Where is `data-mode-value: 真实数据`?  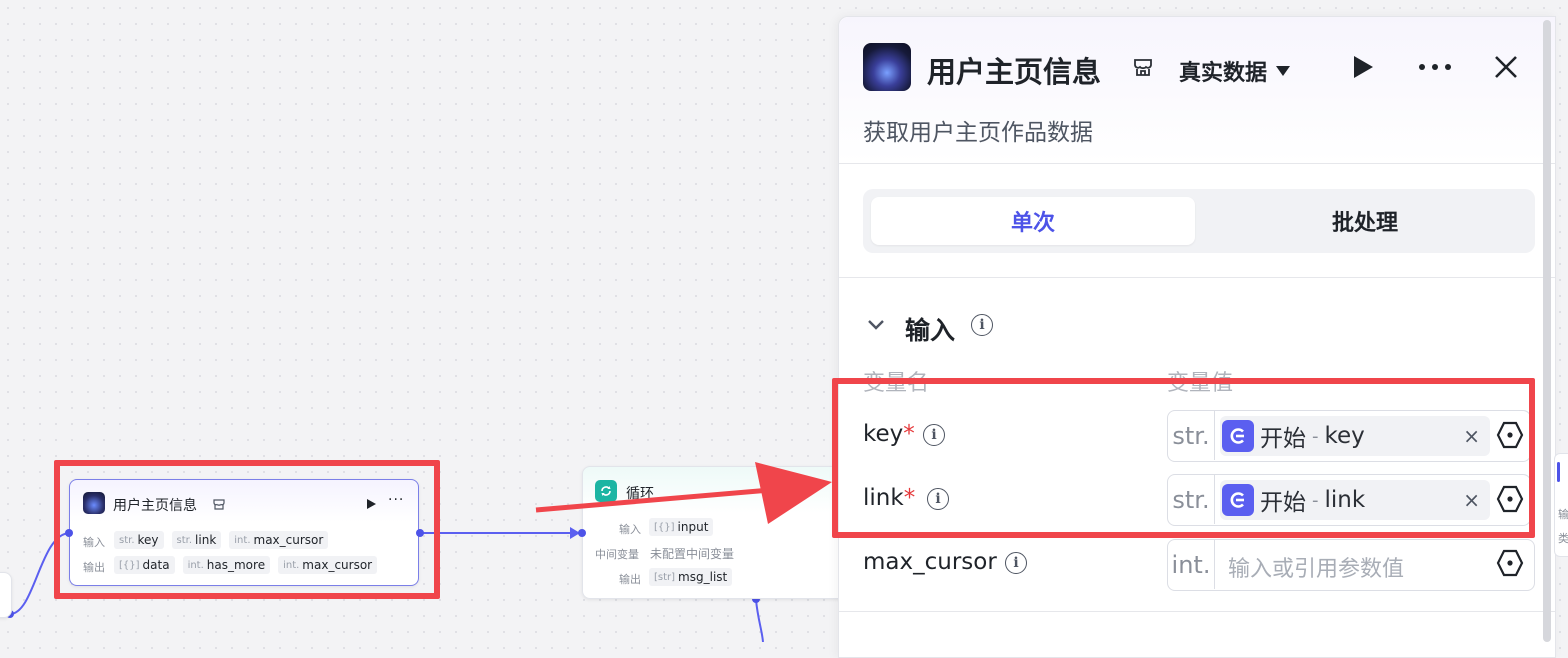
data-mode-value: 真实数据 is located at coordinates (1223, 73).